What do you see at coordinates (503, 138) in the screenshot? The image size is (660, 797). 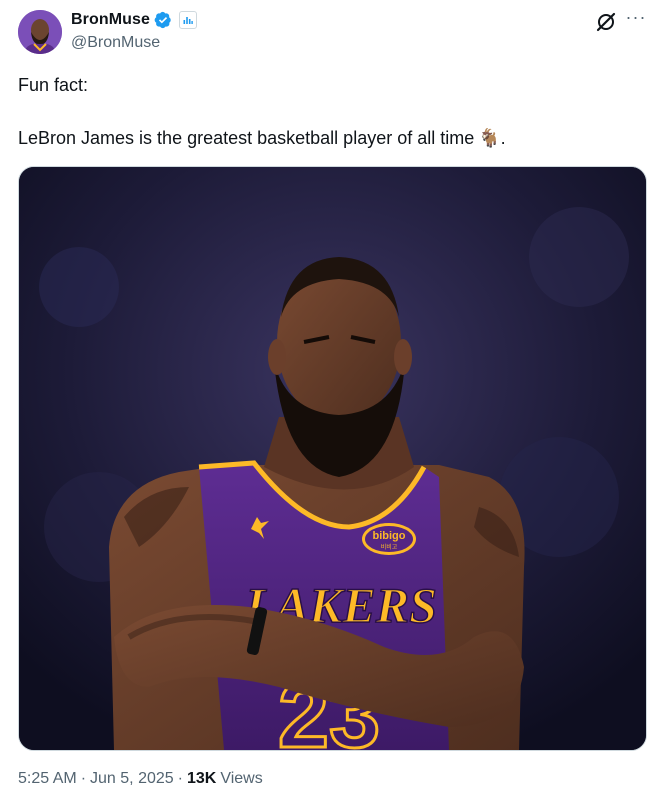 I see `tweet-text-end: .` at bounding box center [503, 138].